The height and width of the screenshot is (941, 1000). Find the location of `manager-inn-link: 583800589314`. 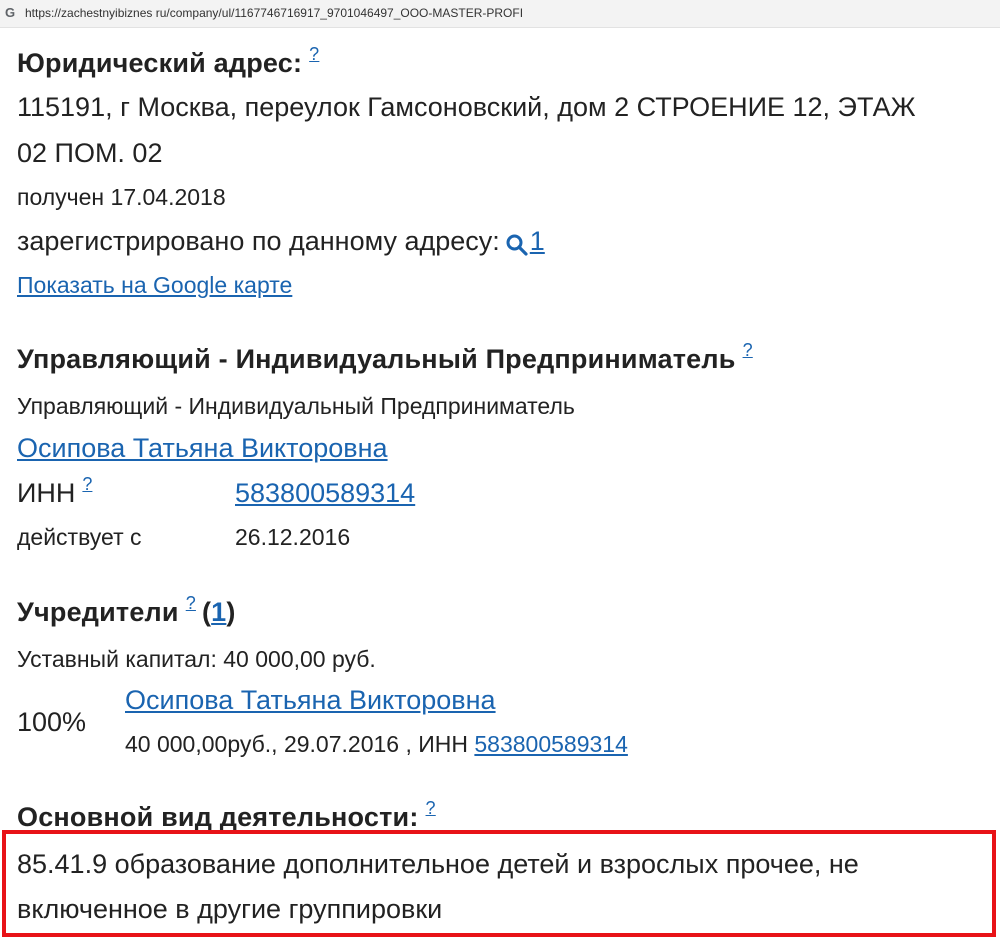

manager-inn-link: 583800589314 is located at coordinates (325, 493).